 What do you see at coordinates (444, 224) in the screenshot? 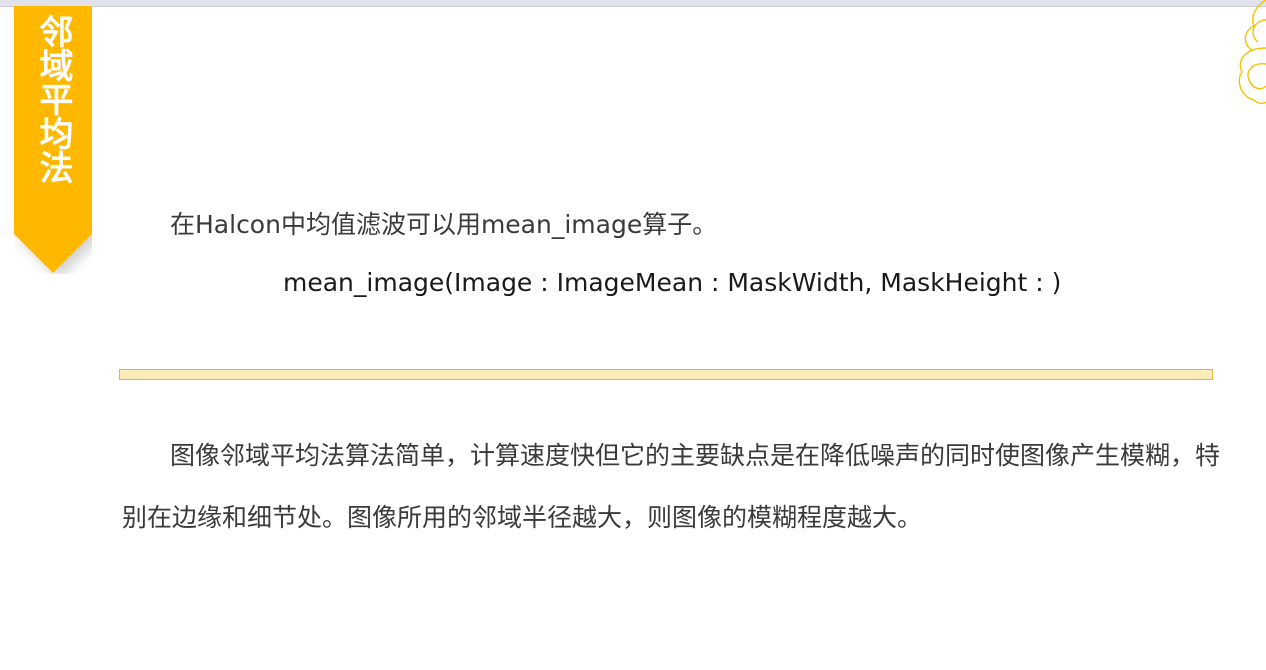
I see `intro-text: 在Halcon中均值滤波可以用mean_image算子。` at bounding box center [444, 224].